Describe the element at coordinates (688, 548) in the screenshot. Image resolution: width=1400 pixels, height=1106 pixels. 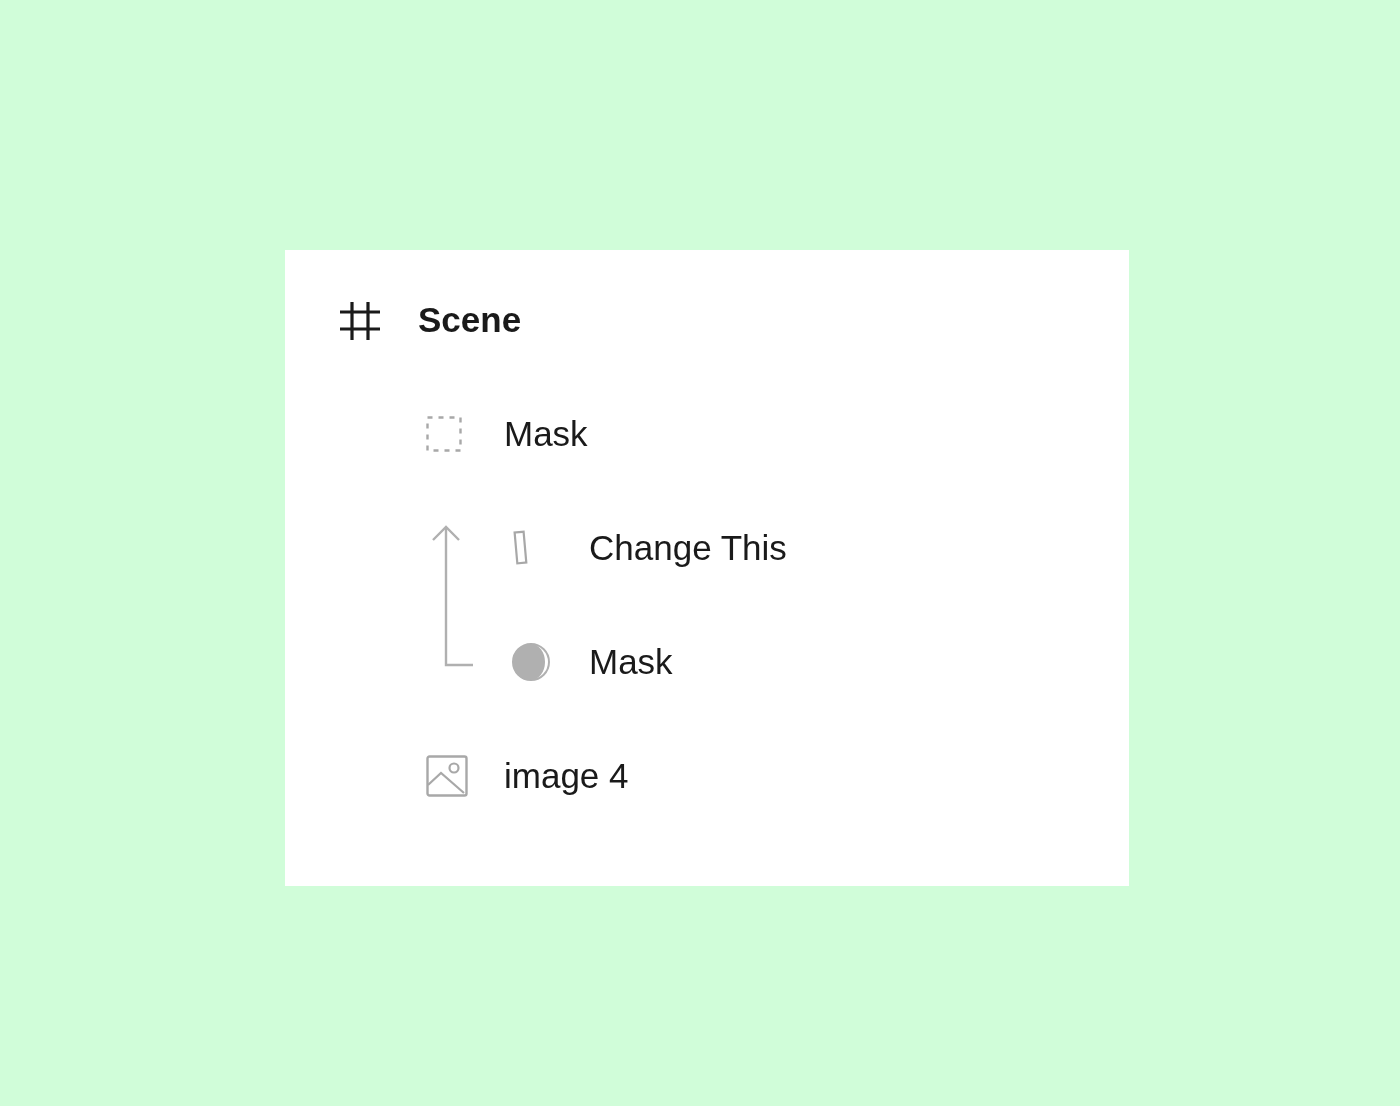
I see `layer-name: Change This` at that location.